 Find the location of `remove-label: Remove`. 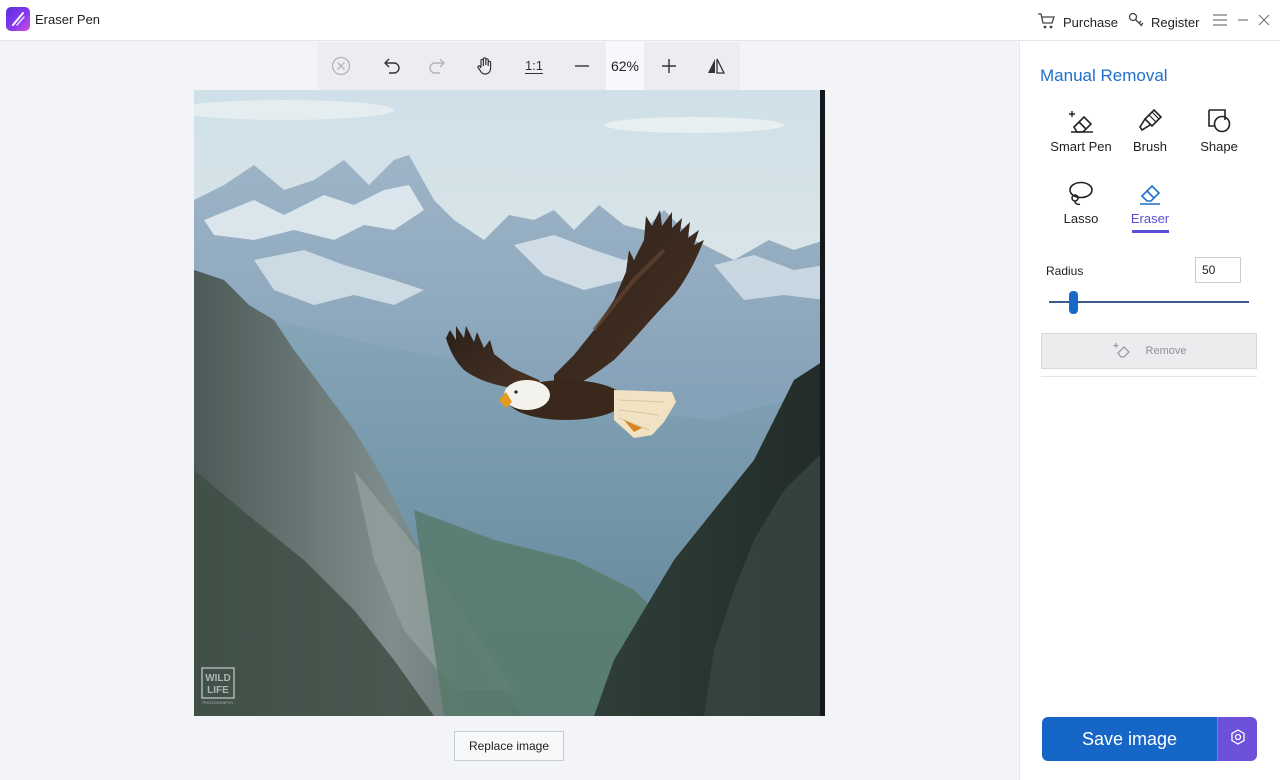

remove-label: Remove is located at coordinates (1166, 351).